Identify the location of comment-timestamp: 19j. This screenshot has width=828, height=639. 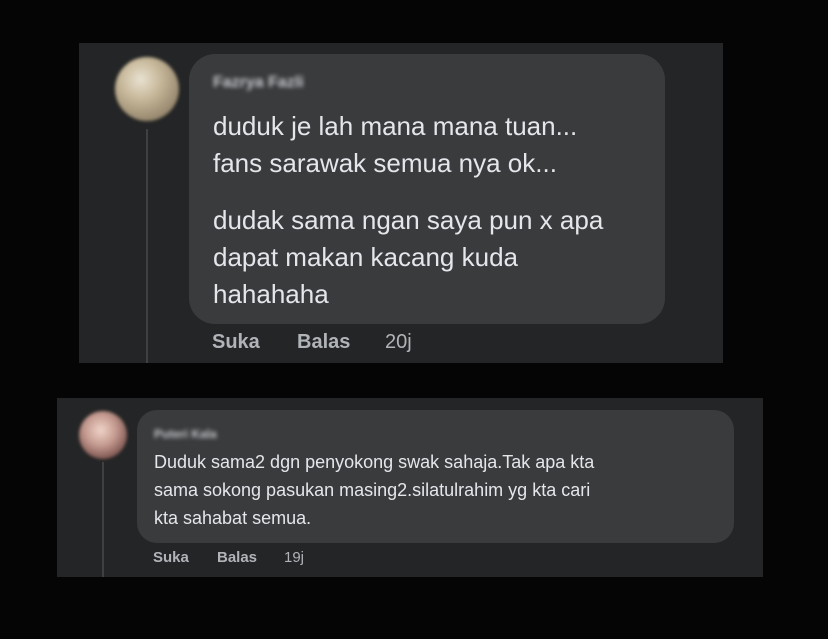
(294, 557).